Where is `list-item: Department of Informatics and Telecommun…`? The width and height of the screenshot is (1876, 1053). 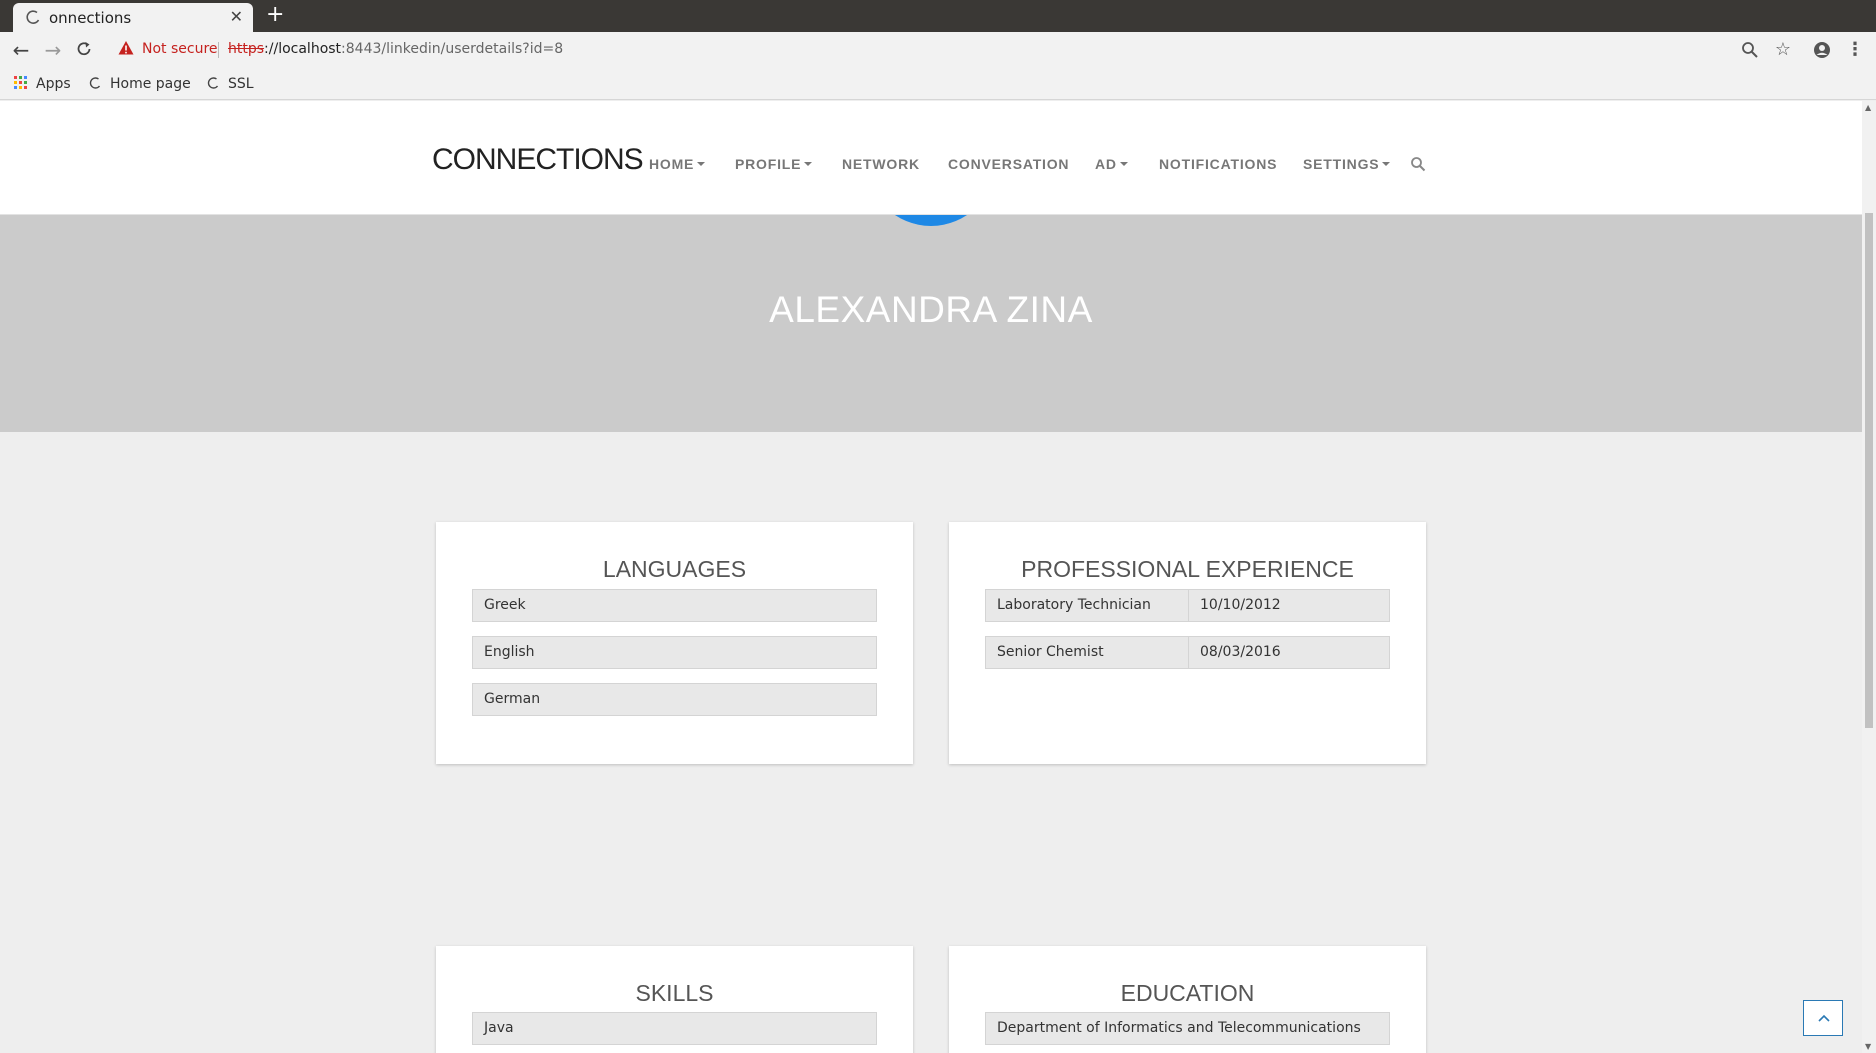
list-item: Department of Informatics and Telecommun… is located at coordinates (1187, 1028).